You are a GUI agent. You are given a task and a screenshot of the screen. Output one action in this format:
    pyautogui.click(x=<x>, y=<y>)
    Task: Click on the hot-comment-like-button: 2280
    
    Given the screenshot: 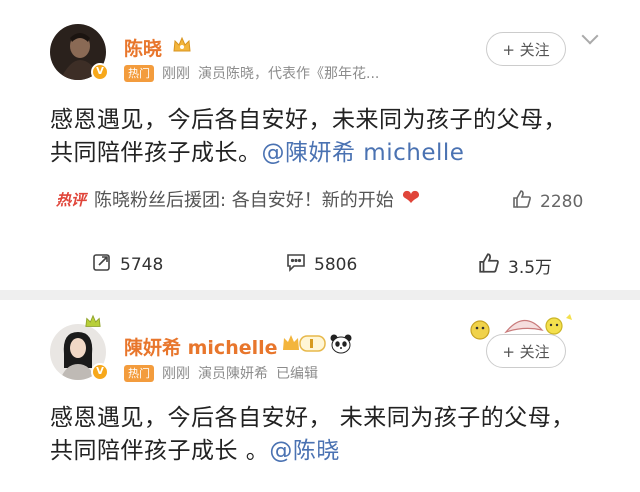 What is the action you would take?
    pyautogui.click(x=547, y=201)
    